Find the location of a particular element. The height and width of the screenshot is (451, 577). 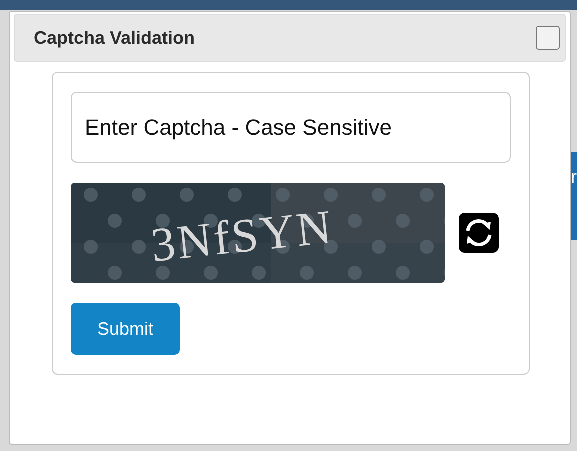

close-button is located at coordinates (548, 38).